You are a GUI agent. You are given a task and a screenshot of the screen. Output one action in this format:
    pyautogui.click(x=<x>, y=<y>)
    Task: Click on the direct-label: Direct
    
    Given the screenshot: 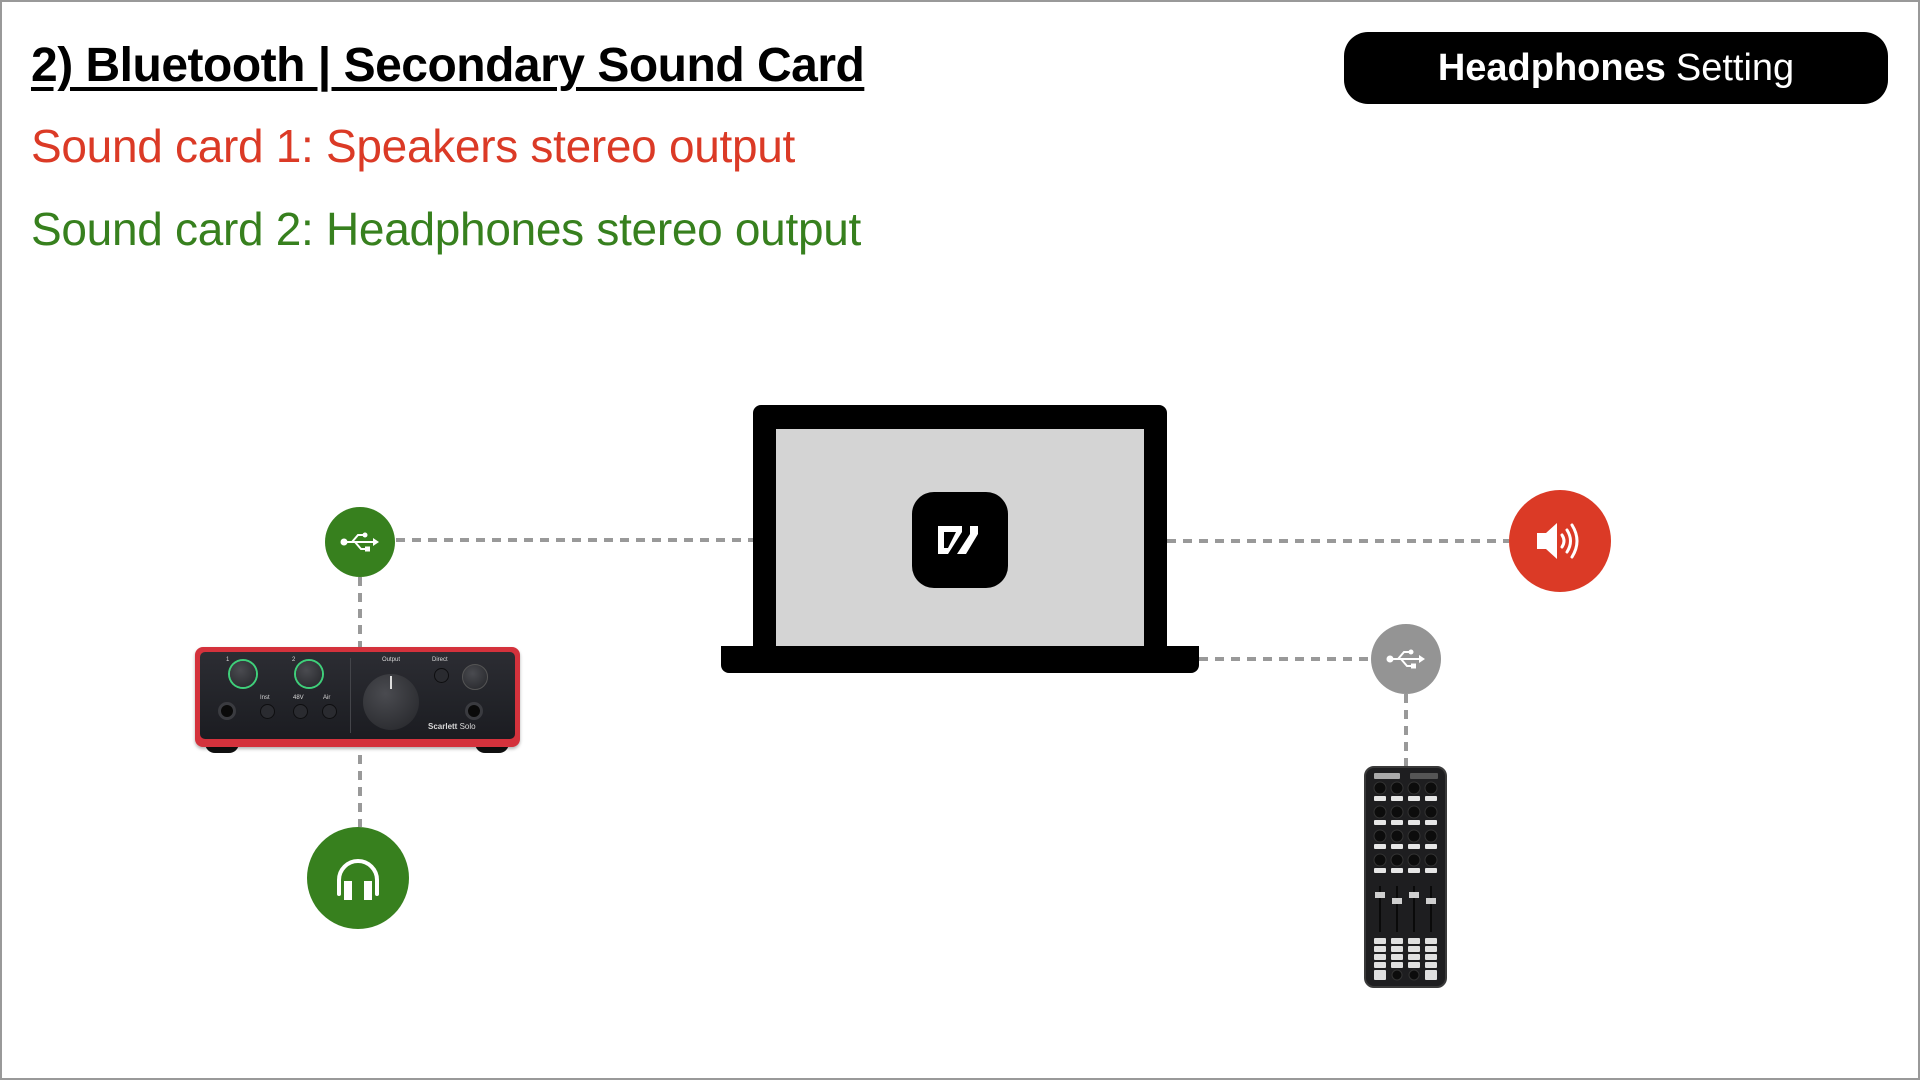 What is the action you would take?
    pyautogui.click(x=440, y=660)
    